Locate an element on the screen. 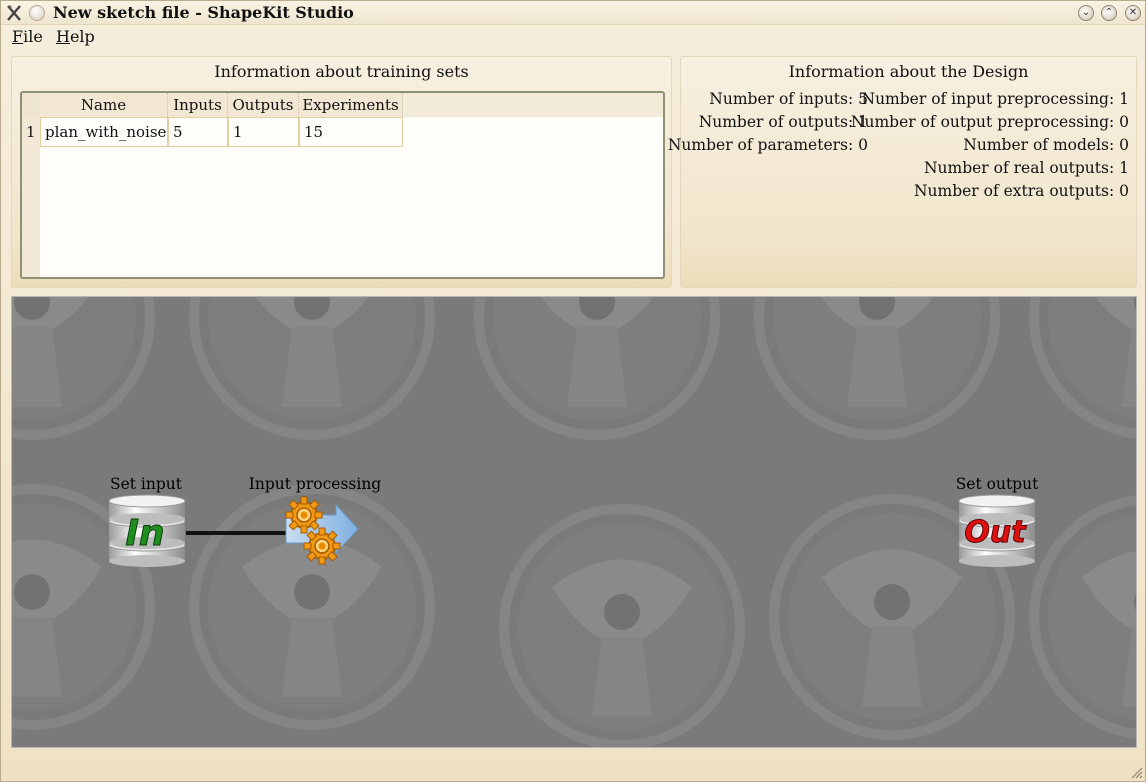 Image resolution: width=1146 pixels, height=782 pixels. app-menu-icon is located at coordinates (14, 13).